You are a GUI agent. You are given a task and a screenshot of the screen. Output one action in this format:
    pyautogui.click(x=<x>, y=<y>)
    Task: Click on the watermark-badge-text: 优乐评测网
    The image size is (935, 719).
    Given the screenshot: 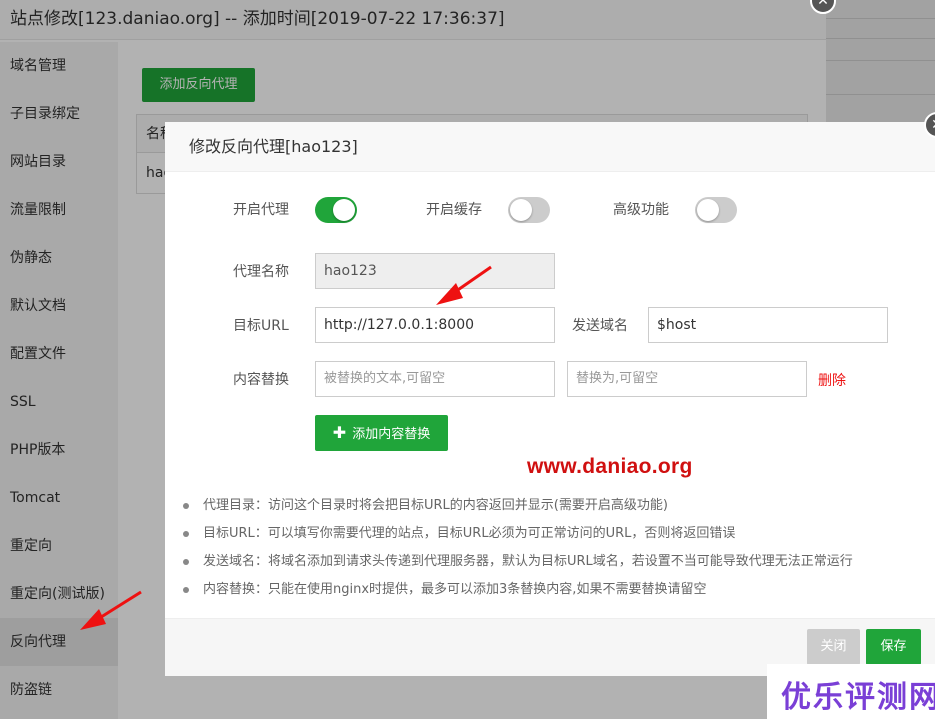 What is the action you would take?
    pyautogui.click(x=858, y=697)
    